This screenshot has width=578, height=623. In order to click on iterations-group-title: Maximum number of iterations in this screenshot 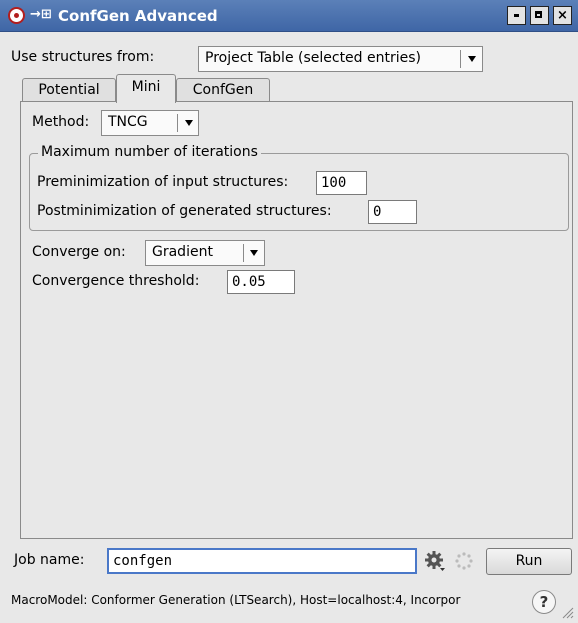, I will do `click(149, 152)`.